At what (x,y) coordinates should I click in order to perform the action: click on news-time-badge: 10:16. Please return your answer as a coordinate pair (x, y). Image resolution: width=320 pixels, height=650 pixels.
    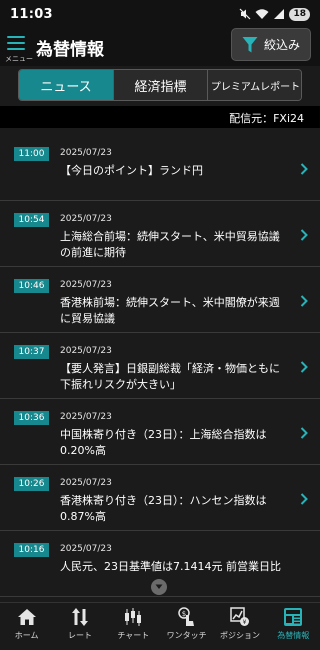
    Looking at the image, I should click on (31, 550).